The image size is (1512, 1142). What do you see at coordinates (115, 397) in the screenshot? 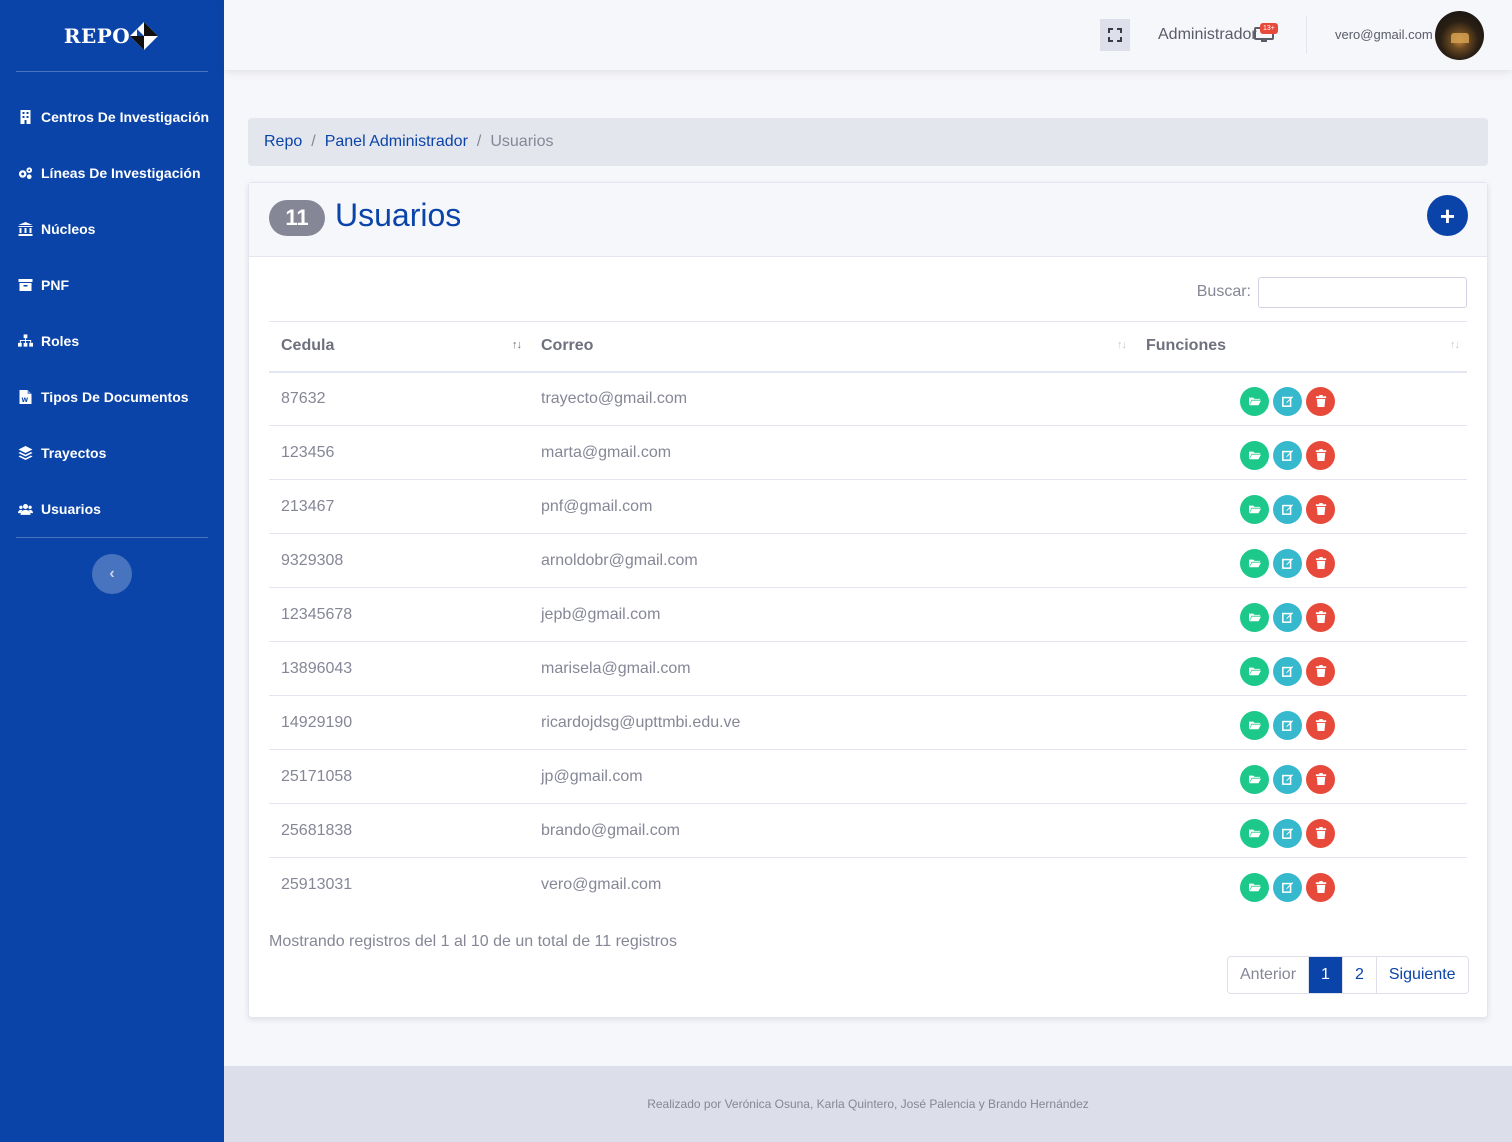
I see `sidebar-item-label: Tipos De Documentos` at bounding box center [115, 397].